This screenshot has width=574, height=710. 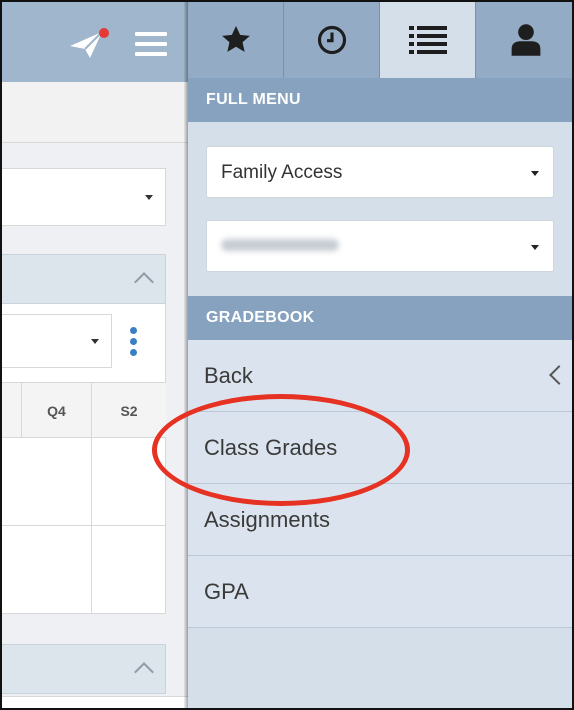 I want to click on menu-item-label: GPA, so click(x=226, y=591).